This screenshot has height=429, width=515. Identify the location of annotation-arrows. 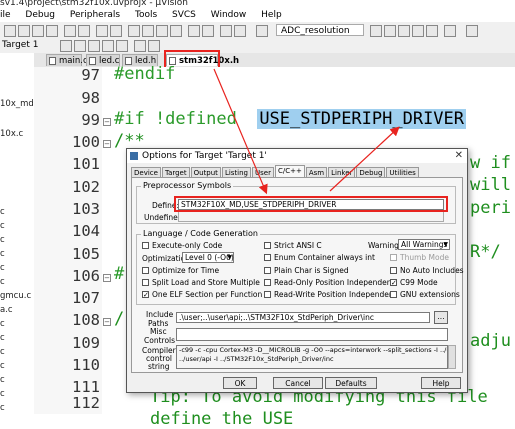
(306, 131).